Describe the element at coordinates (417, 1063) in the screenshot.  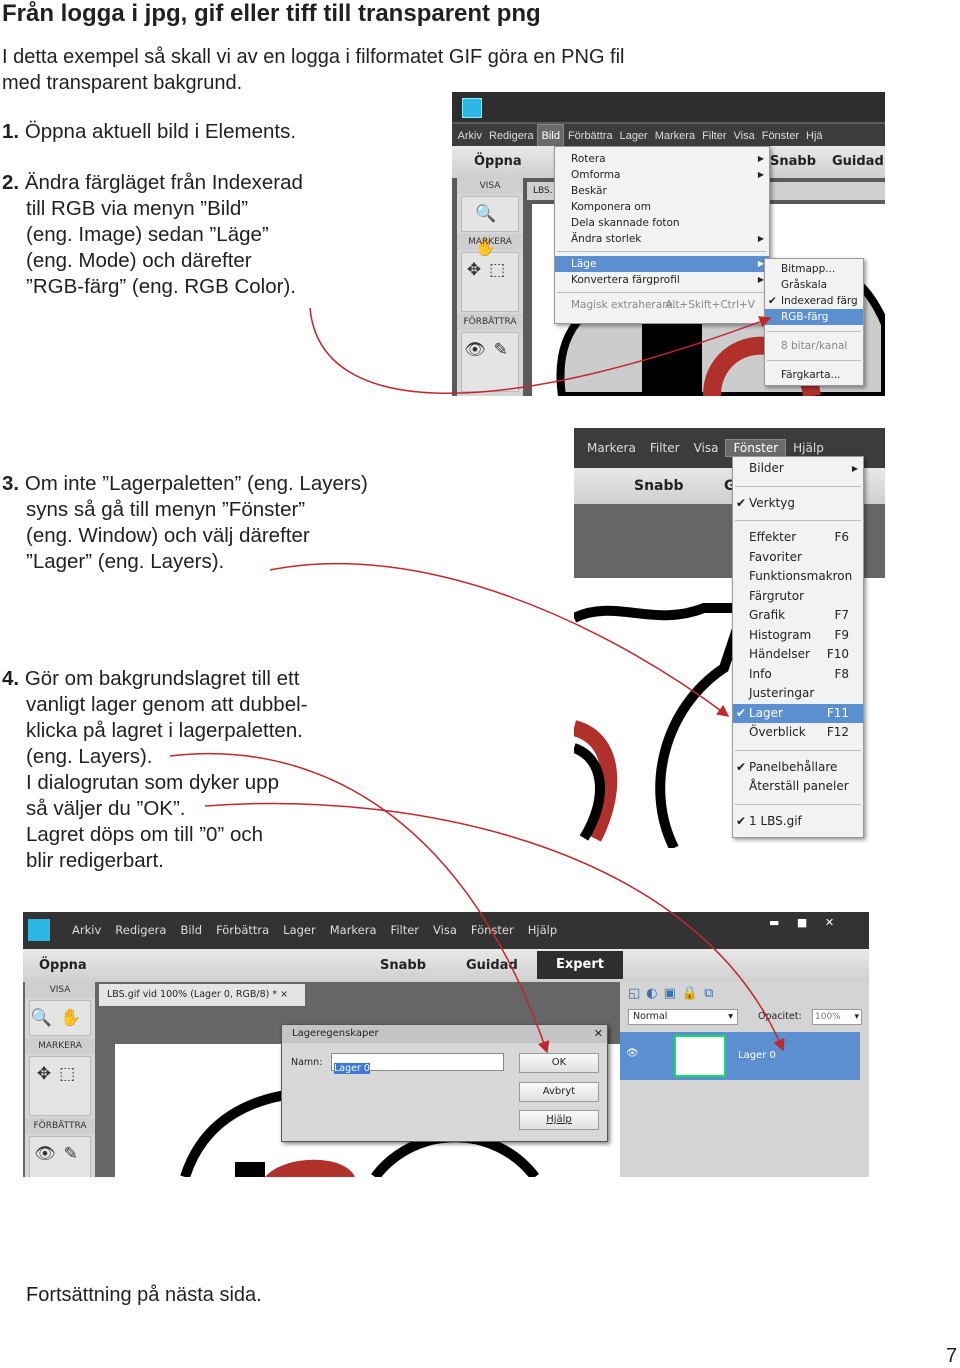
I see `layer-name-input: Lager 0` at that location.